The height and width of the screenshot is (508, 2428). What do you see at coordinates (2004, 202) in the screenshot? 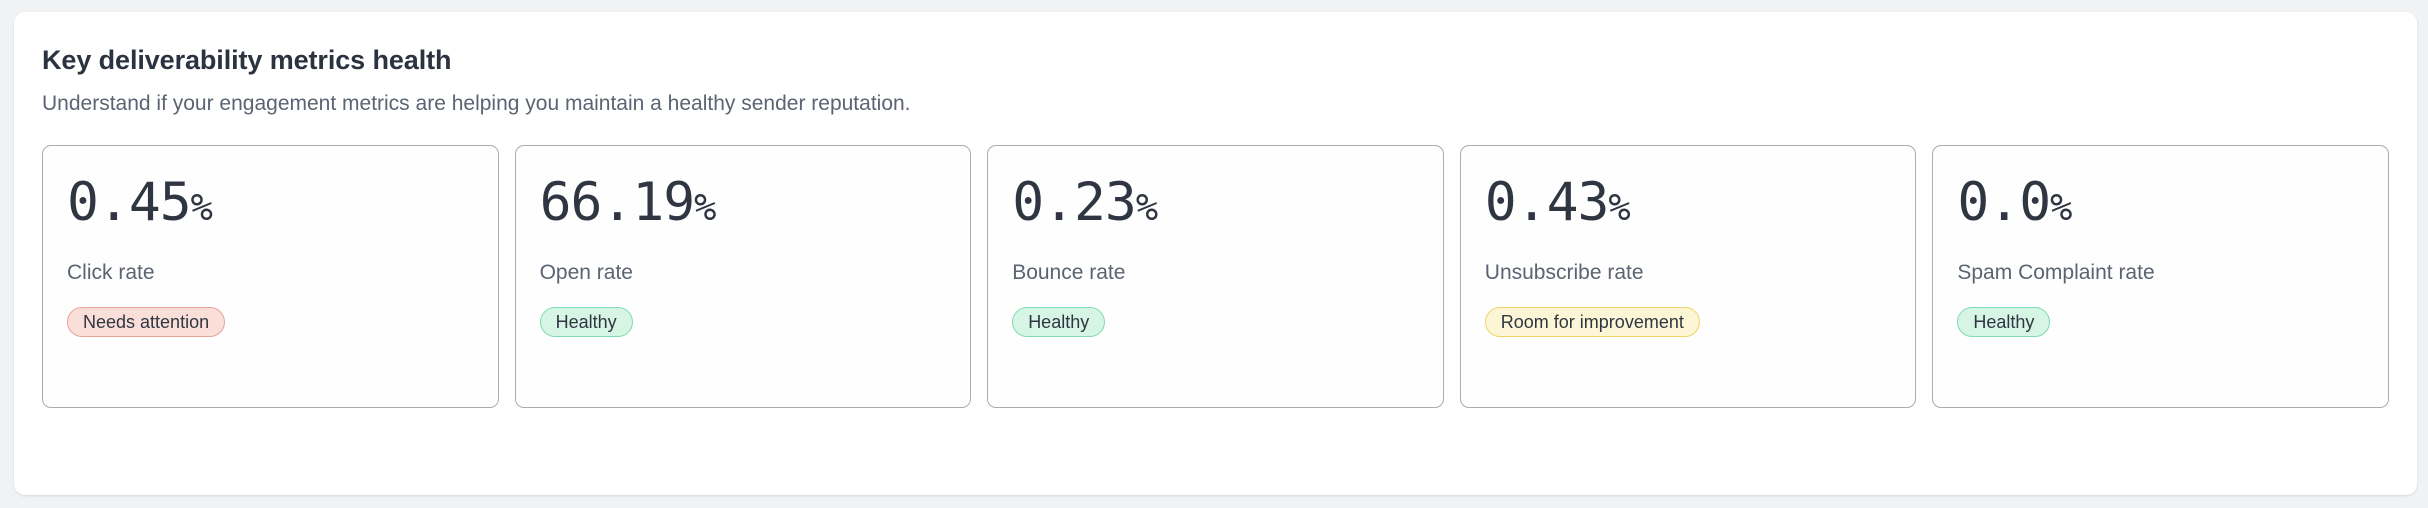
I see `metric-value-number: 0.0` at bounding box center [2004, 202].